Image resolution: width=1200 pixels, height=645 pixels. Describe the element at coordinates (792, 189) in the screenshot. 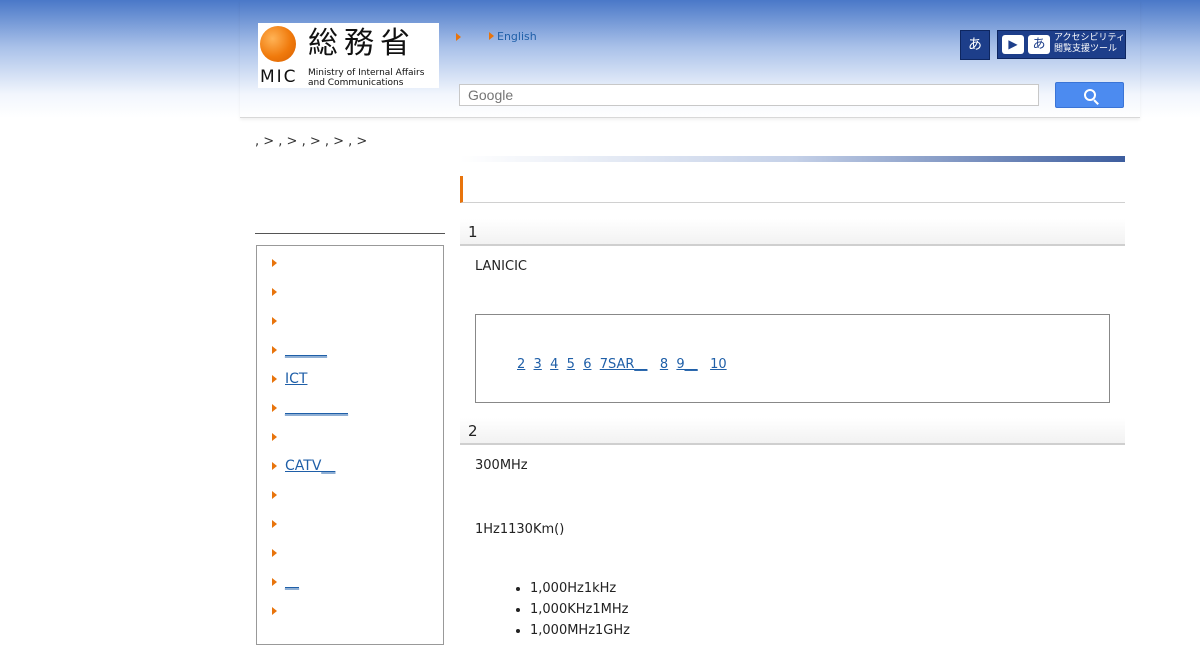

I see `page-title` at that location.